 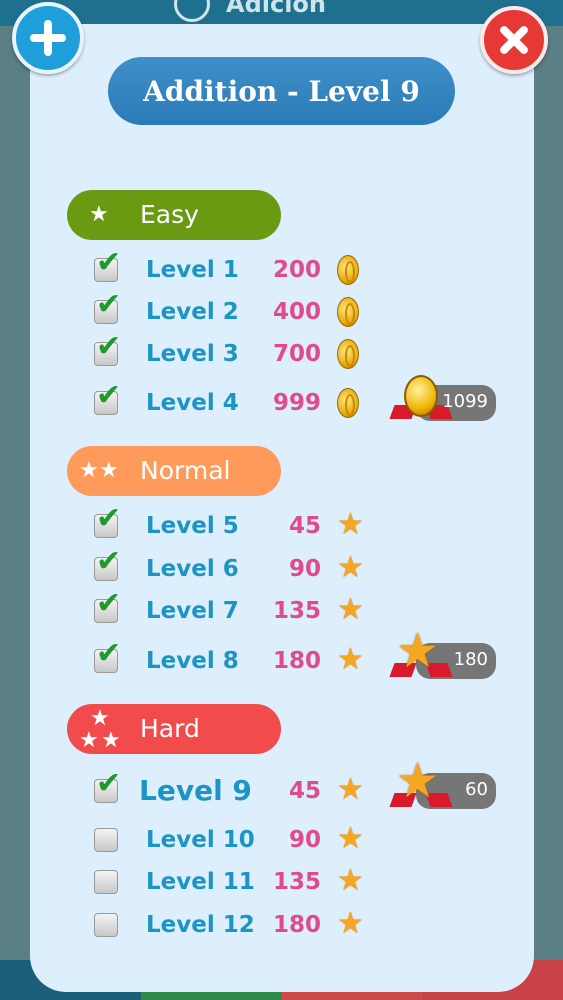 I want to click on reward-value: 999, so click(x=296, y=403).